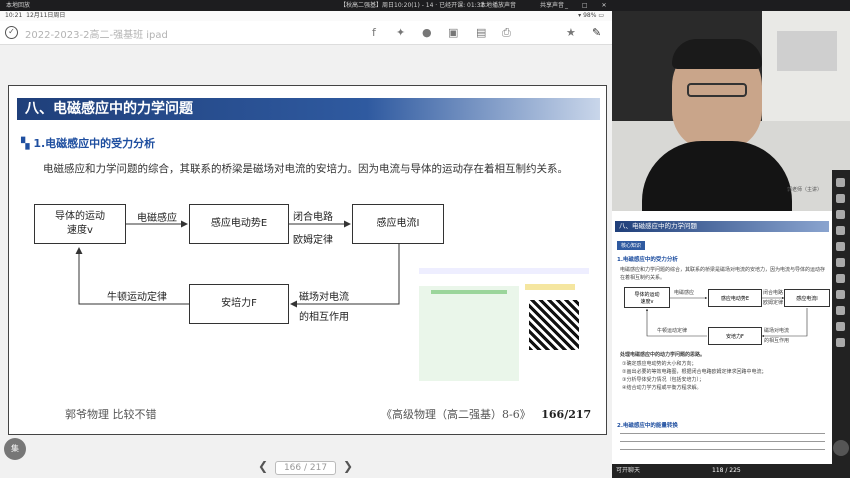 Image resolution: width=850 pixels, height=478 pixels. What do you see at coordinates (80, 224) in the screenshot?
I see `box-velocity: 导体的运动 速度v` at bounding box center [80, 224].